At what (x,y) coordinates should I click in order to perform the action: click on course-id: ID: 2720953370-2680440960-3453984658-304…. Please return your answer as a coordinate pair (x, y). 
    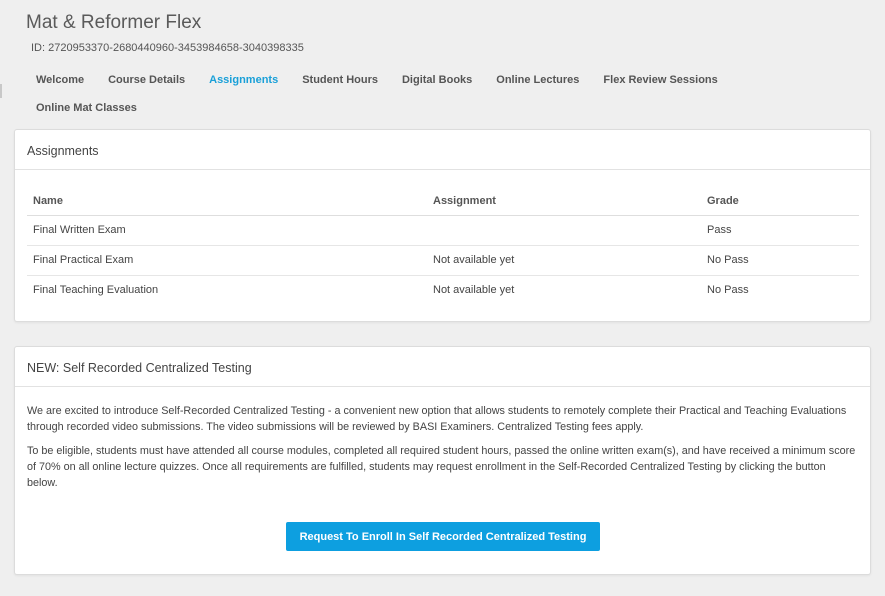
    Looking at the image, I should click on (167, 48).